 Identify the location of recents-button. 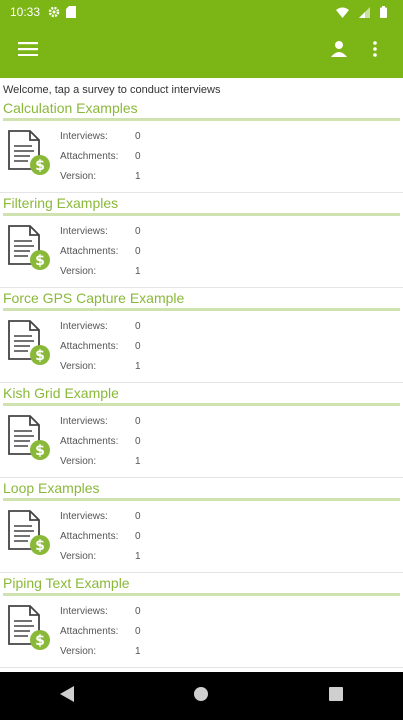
(336, 696).